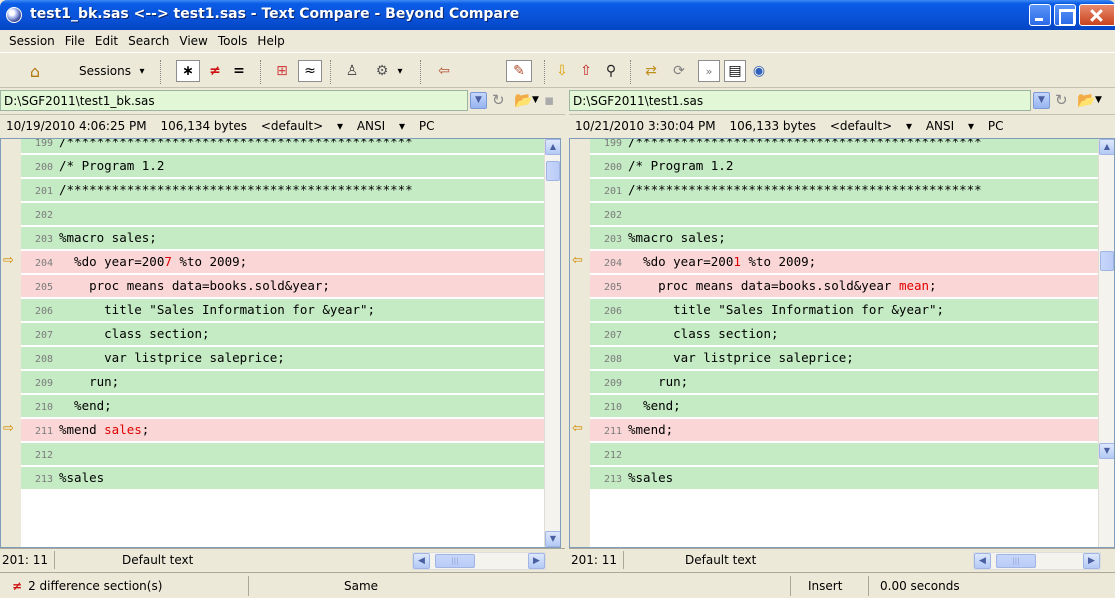 The height and width of the screenshot is (598, 1115). What do you see at coordinates (1040, 15) in the screenshot?
I see `minimize-button` at bounding box center [1040, 15].